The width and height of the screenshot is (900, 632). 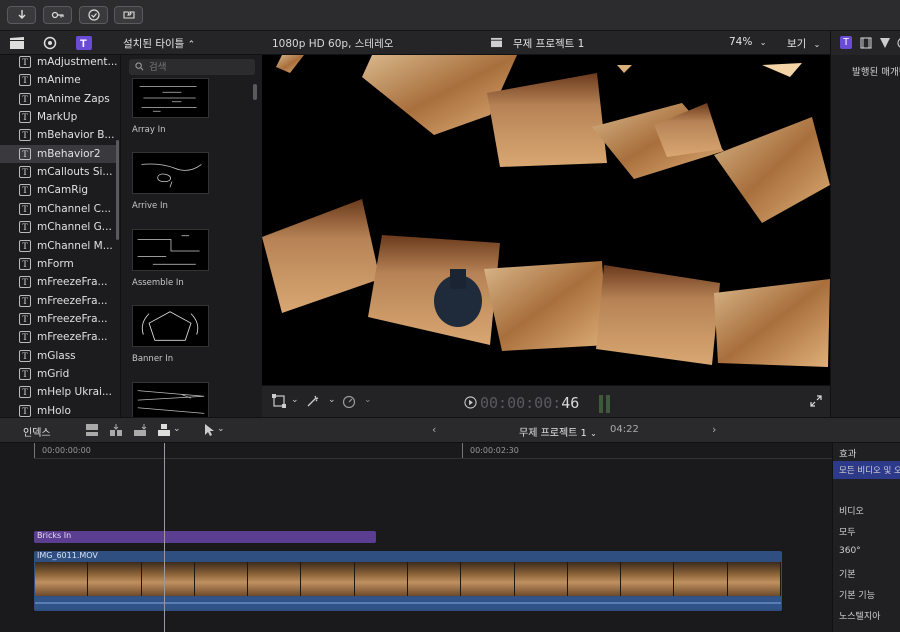 What do you see at coordinates (67, 555) in the screenshot?
I see `video-clip-label: IMG_6011.MOV` at bounding box center [67, 555].